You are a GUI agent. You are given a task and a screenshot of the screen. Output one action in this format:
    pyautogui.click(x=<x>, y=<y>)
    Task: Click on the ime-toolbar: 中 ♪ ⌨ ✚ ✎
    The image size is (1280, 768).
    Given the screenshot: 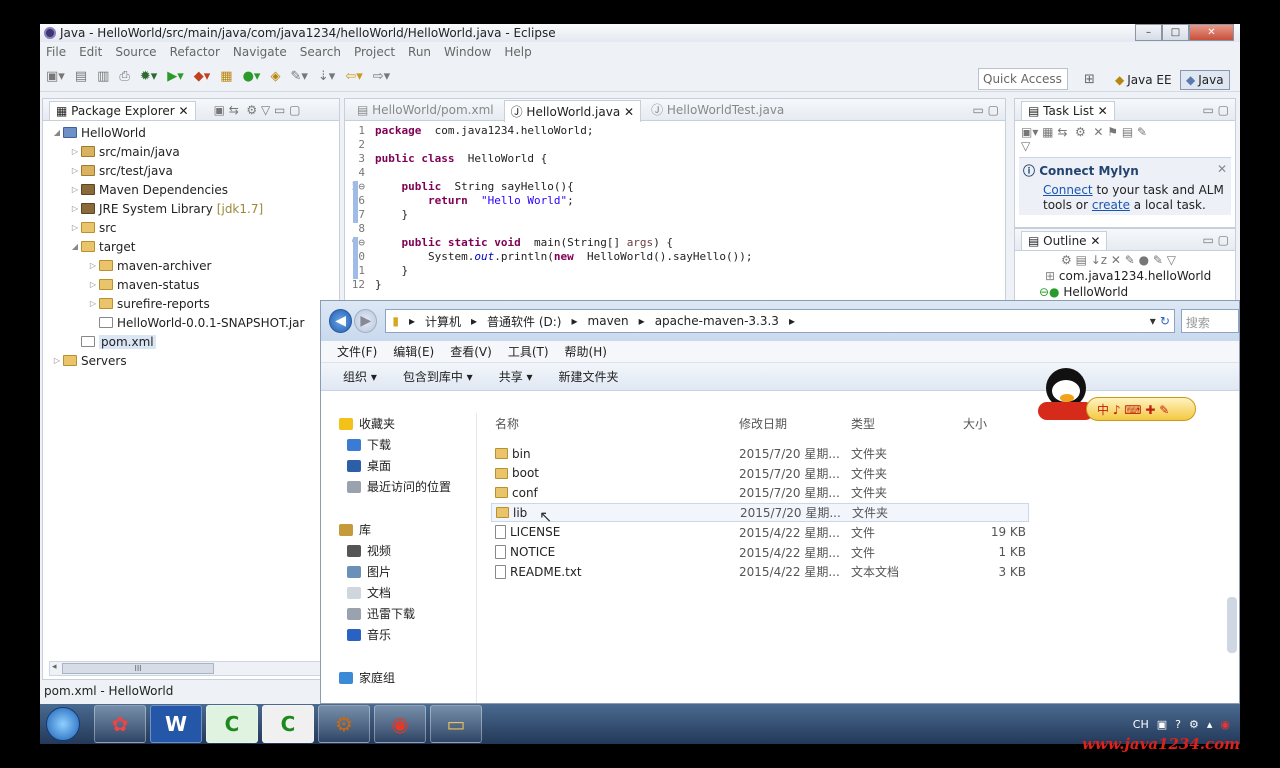 What is the action you would take?
    pyautogui.click(x=1141, y=409)
    